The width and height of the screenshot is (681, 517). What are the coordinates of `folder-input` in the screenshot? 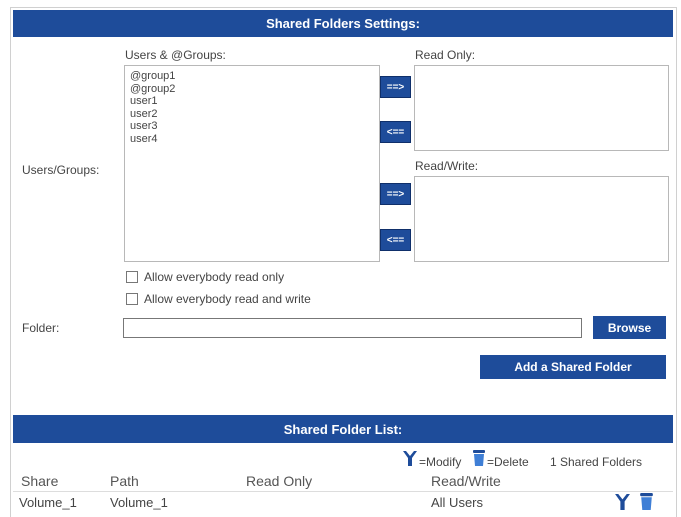 It's located at (352, 328).